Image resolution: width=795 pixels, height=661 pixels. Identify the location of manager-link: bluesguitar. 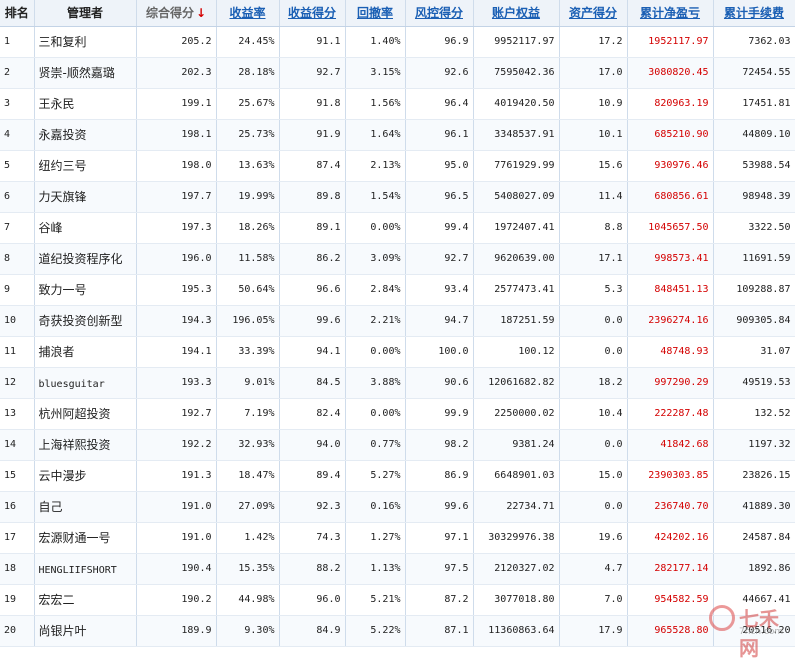
(72, 384).